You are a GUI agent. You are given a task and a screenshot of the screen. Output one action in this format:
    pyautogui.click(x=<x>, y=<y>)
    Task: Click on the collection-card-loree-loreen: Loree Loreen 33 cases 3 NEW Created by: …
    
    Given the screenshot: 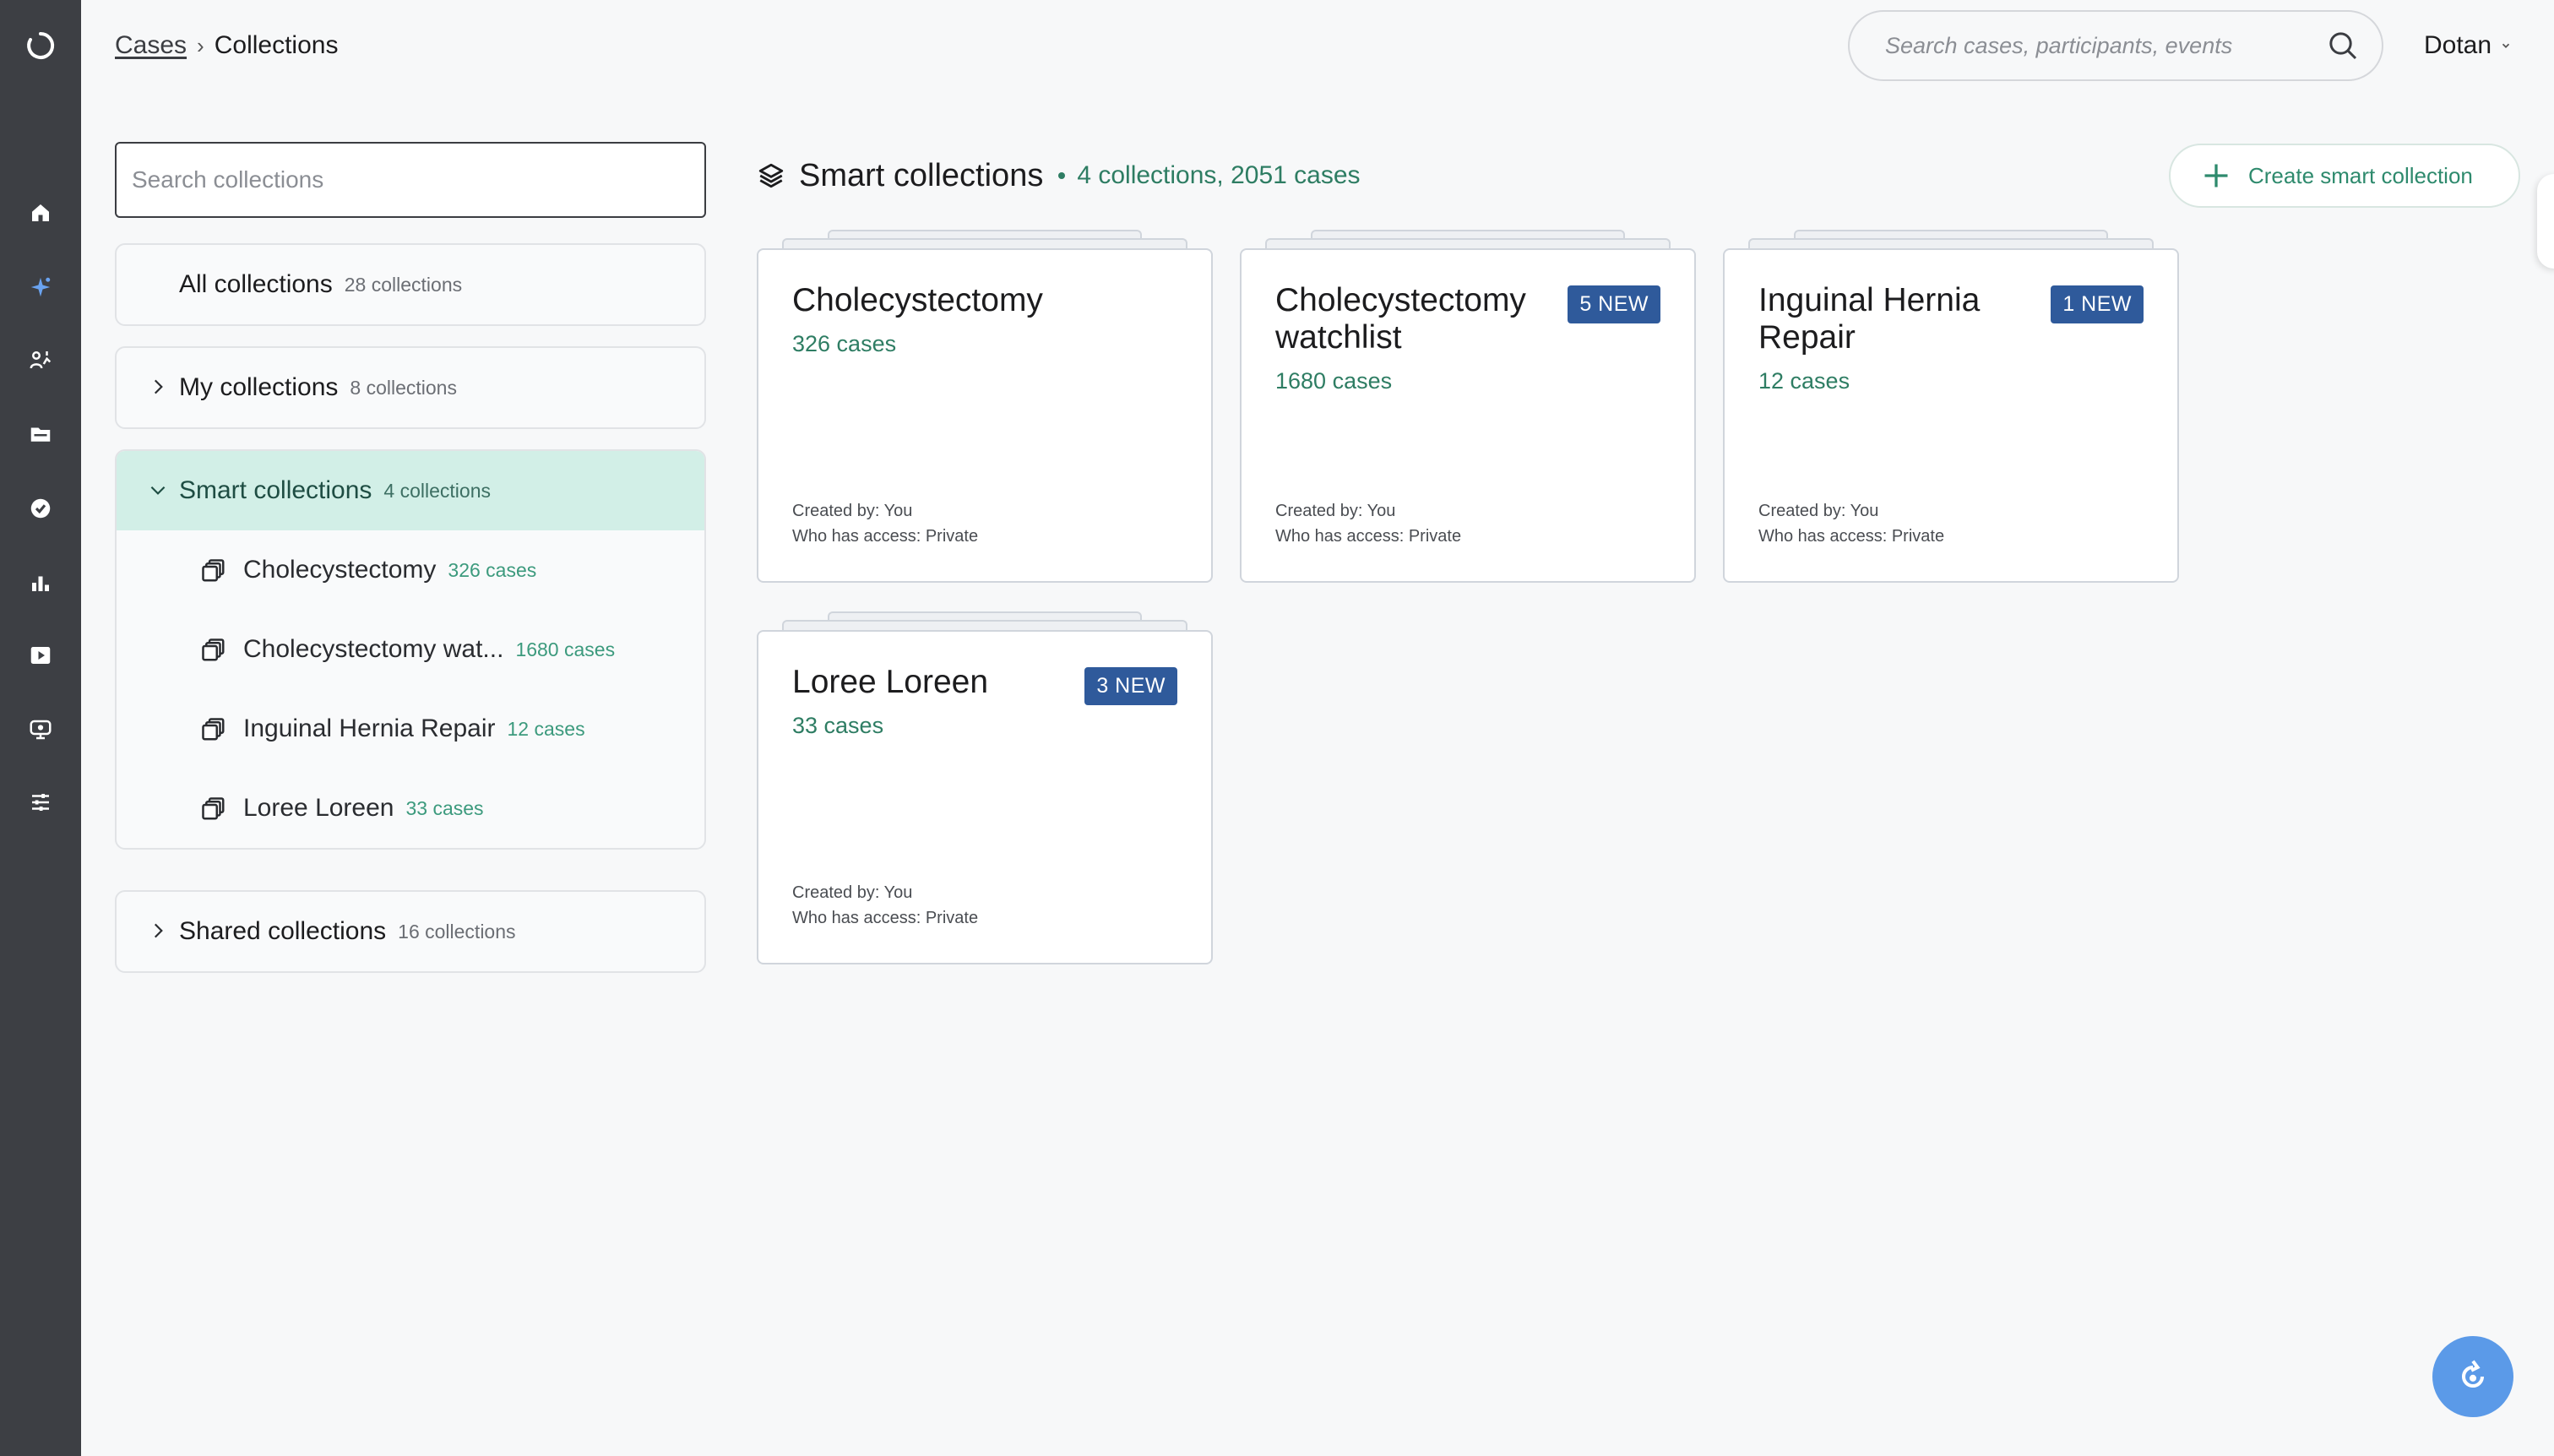 What is the action you would take?
    pyautogui.click(x=985, y=787)
    